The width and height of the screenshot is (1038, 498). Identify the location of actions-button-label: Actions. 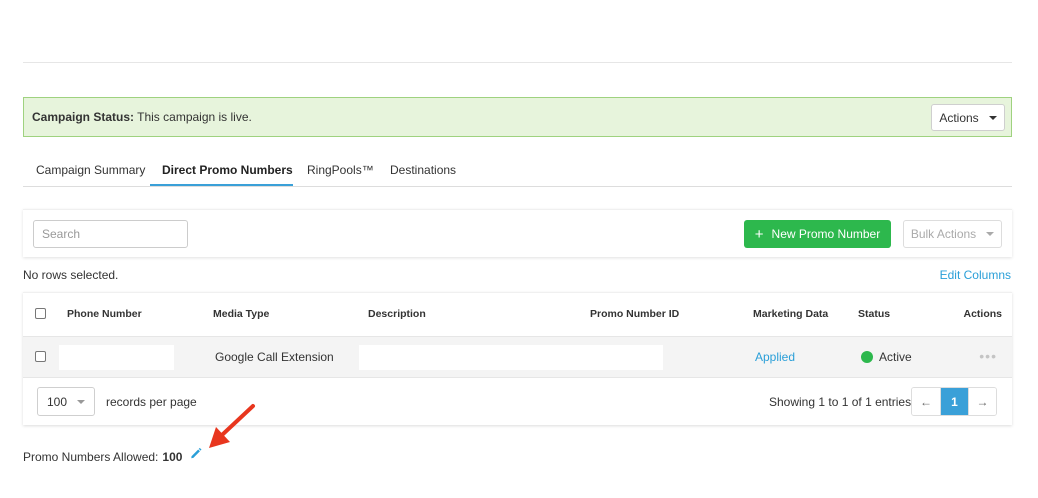
(959, 117).